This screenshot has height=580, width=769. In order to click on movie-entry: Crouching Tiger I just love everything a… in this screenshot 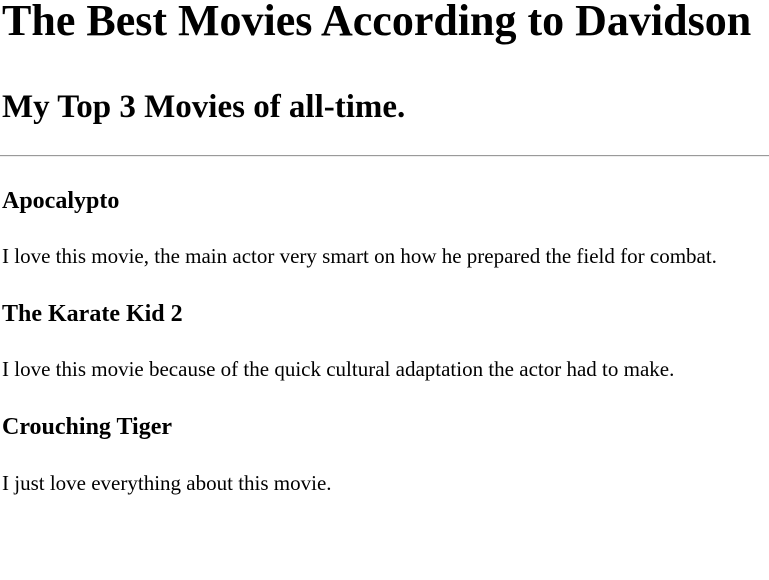, I will do `click(384, 455)`.